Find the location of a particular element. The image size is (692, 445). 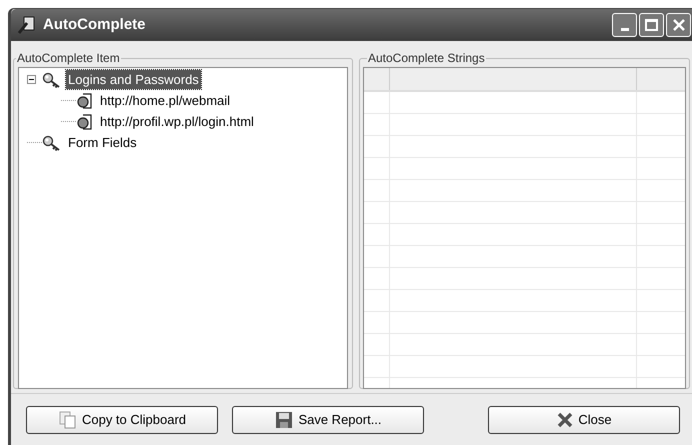

close-button: Close is located at coordinates (584, 420).